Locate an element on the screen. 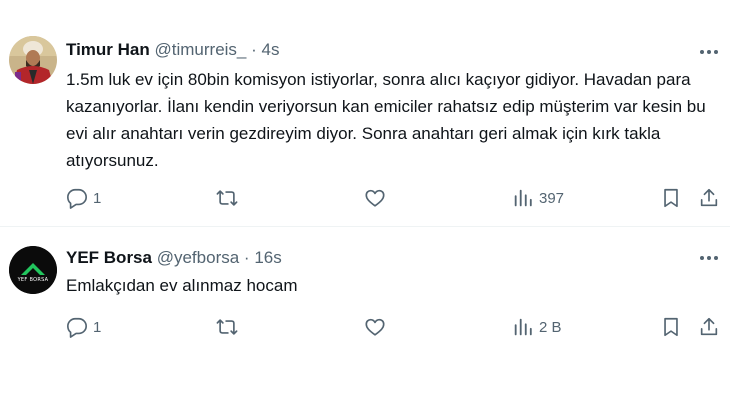 The image size is (730, 420). user-avatar: YEF BORSA is located at coordinates (33, 270).